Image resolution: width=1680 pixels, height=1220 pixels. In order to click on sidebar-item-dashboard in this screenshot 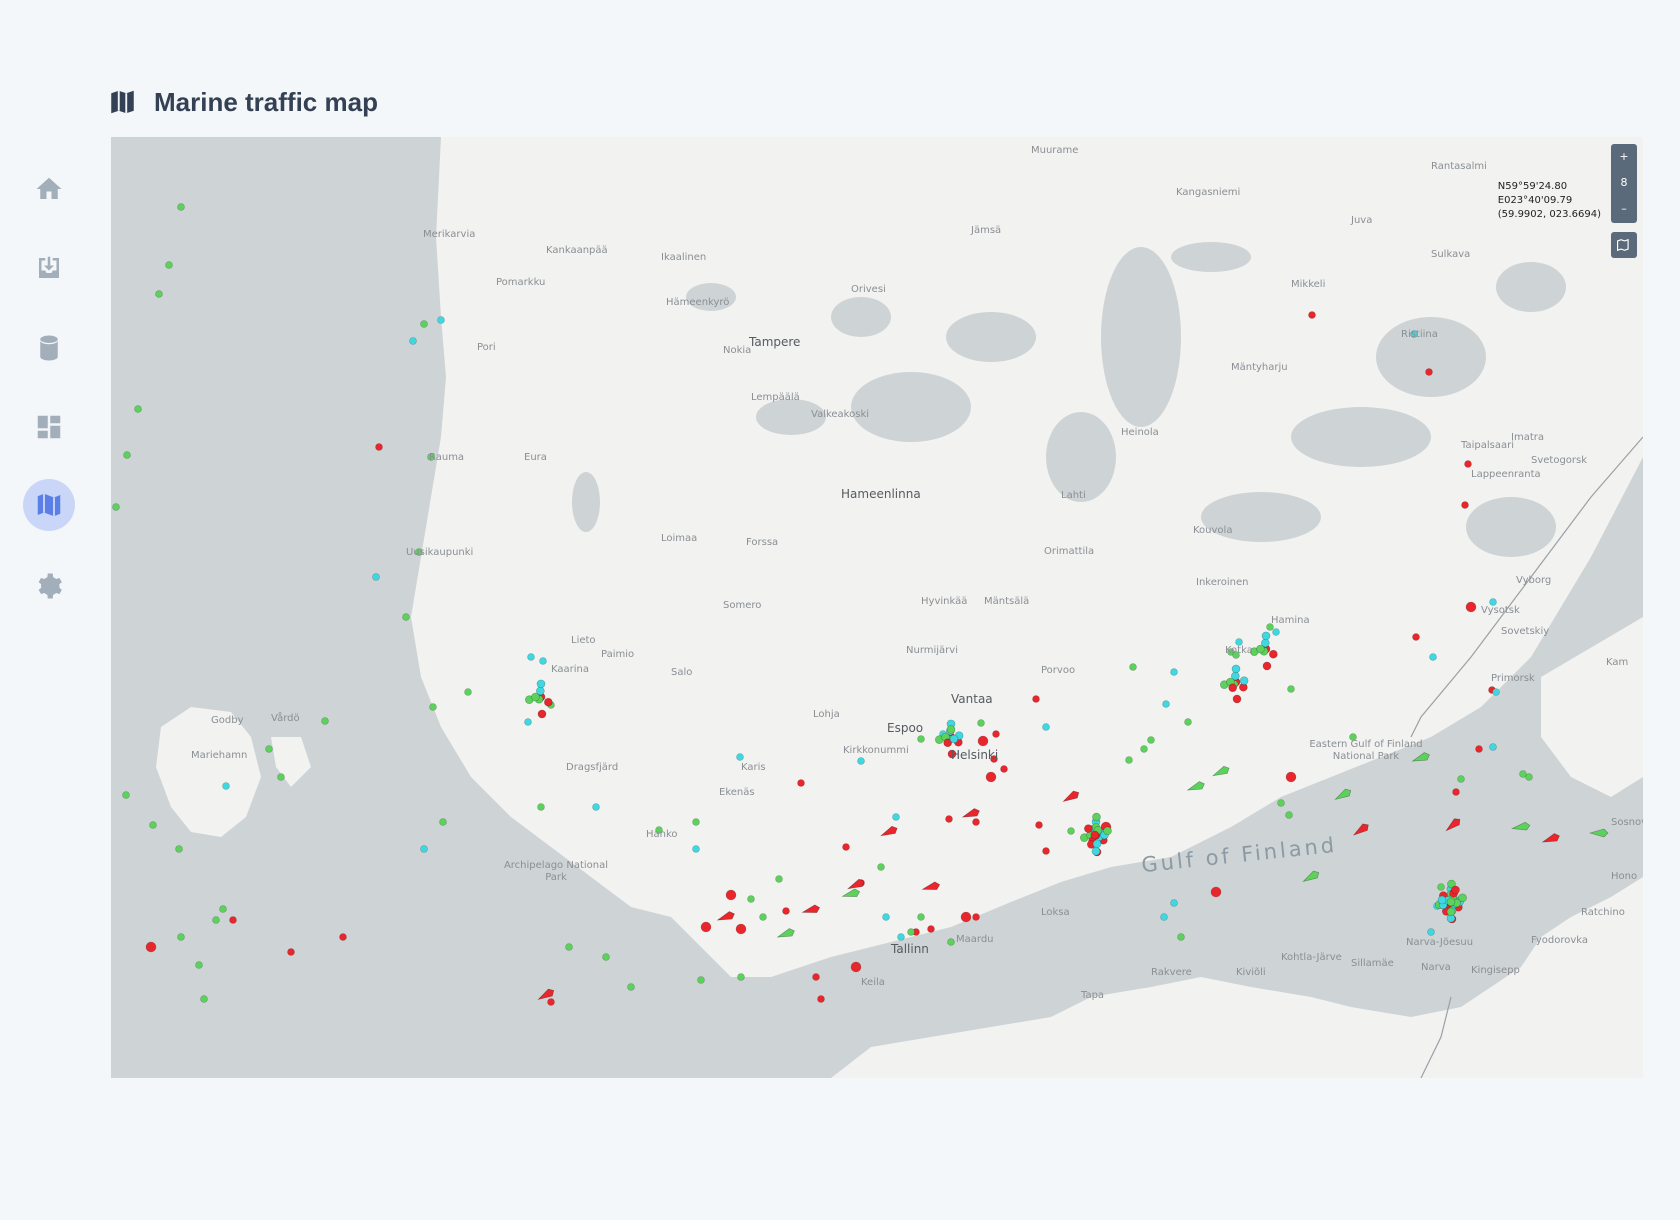, I will do `click(49, 427)`.